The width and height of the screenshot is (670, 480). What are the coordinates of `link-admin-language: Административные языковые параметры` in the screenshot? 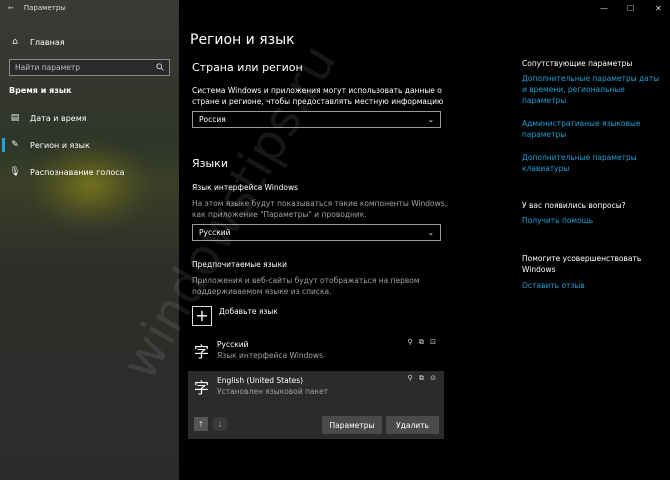 It's located at (592, 129).